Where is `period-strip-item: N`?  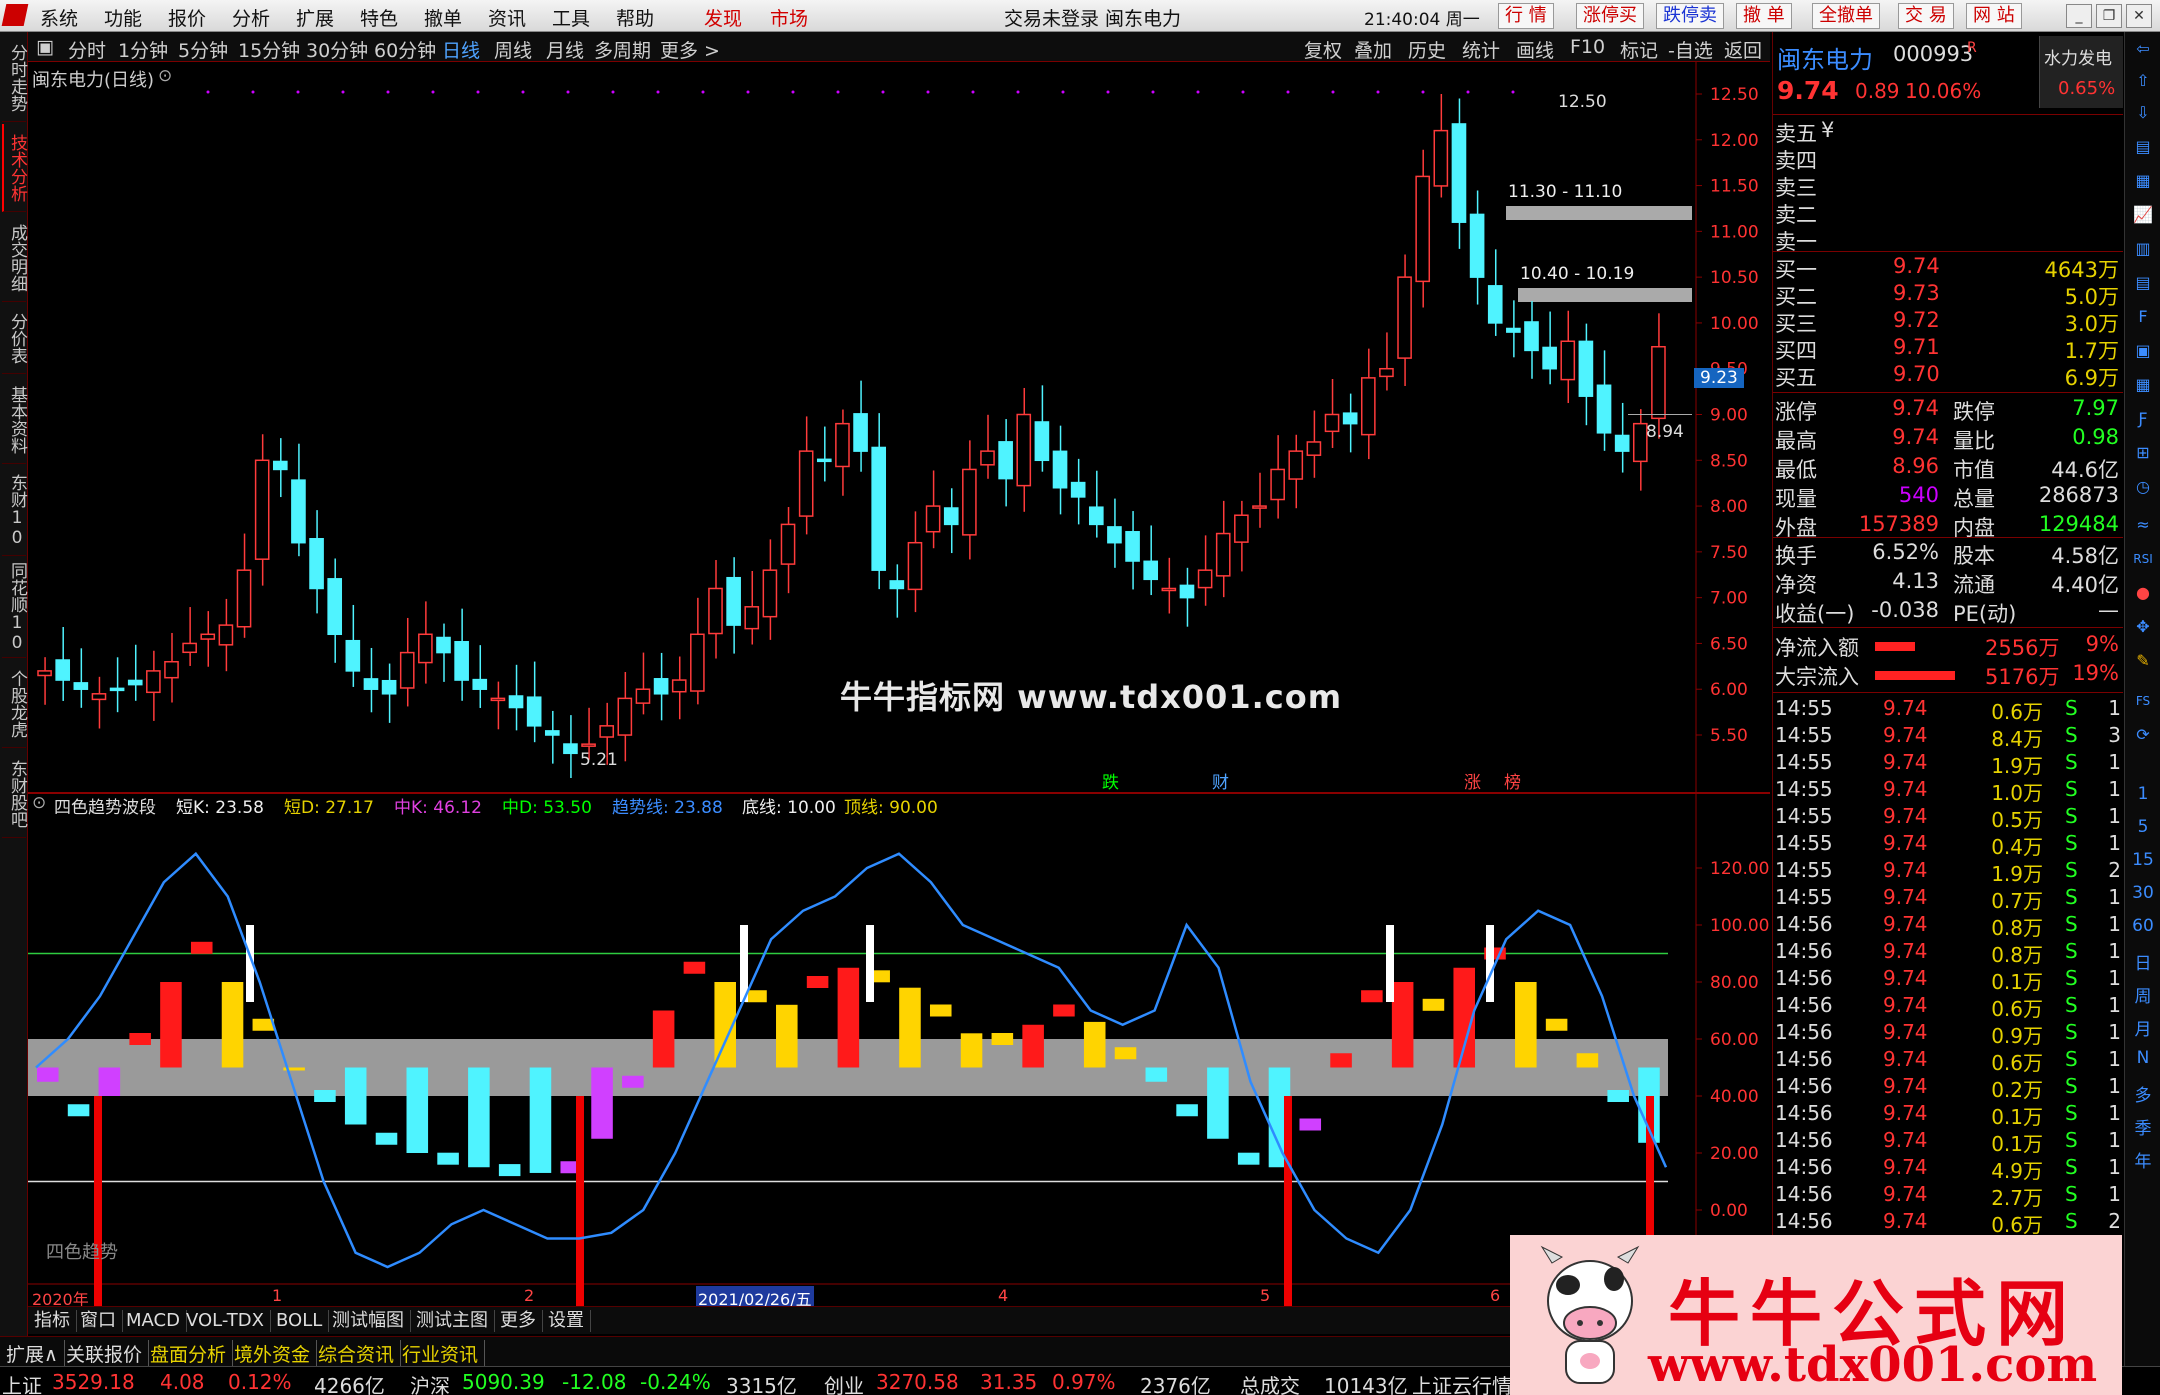
period-strip-item: N is located at coordinates (2143, 1061).